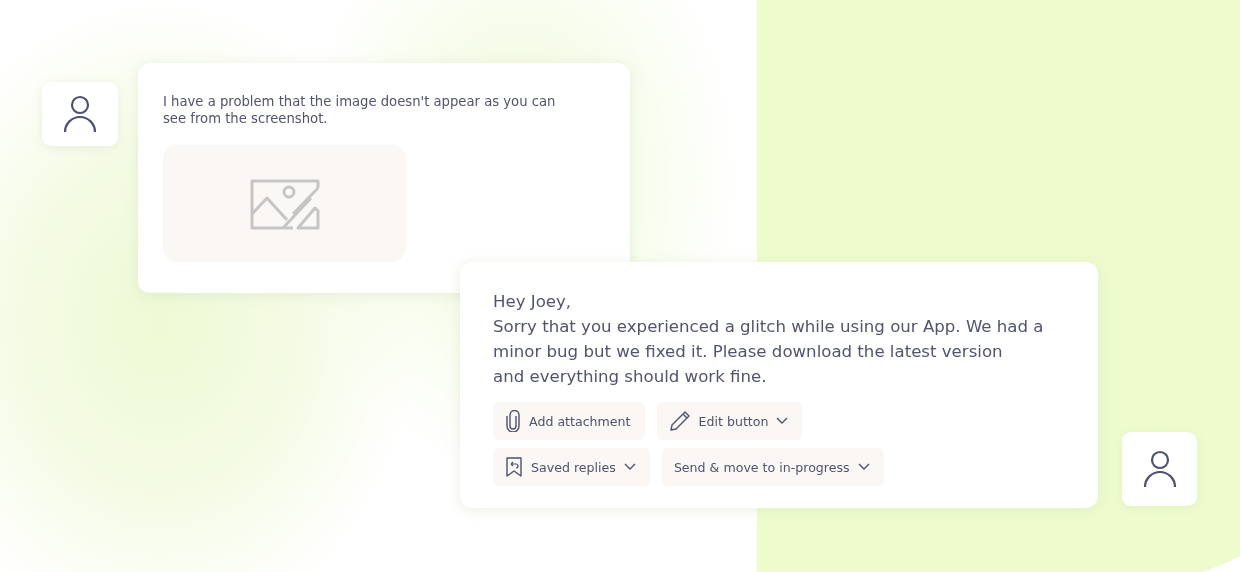 The image size is (1240, 572). Describe the element at coordinates (360, 110) in the screenshot. I see `customer-message: I have a problem that the image doesn't appear as you can see from the screenshot.` at that location.